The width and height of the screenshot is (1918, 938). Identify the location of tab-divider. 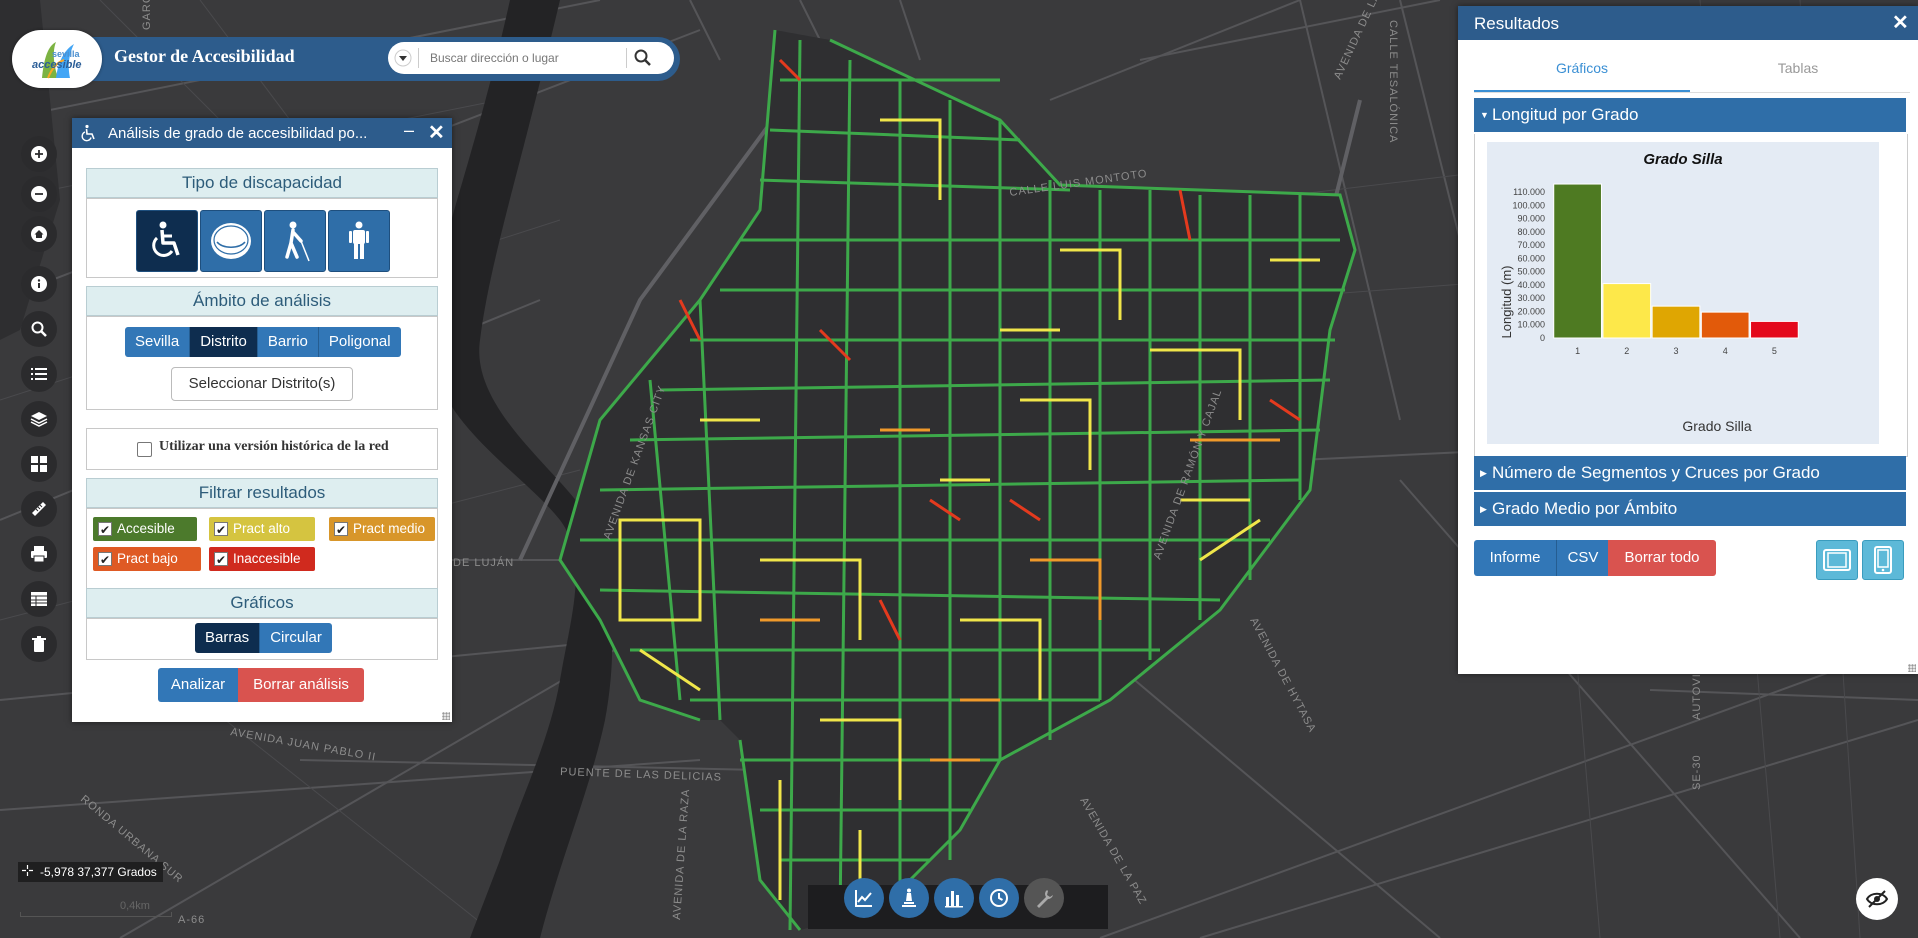
(1692, 92).